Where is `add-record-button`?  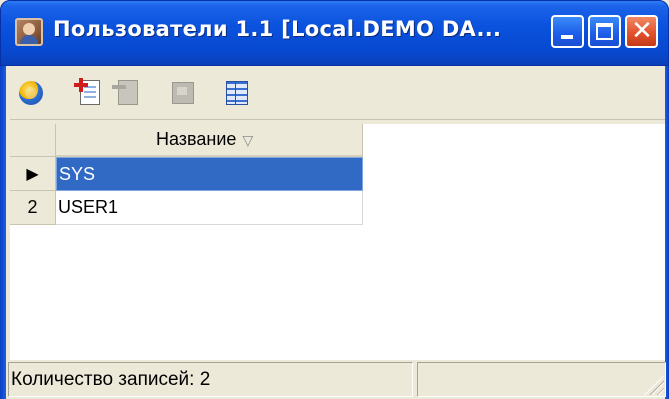 add-record-button is located at coordinates (89, 93).